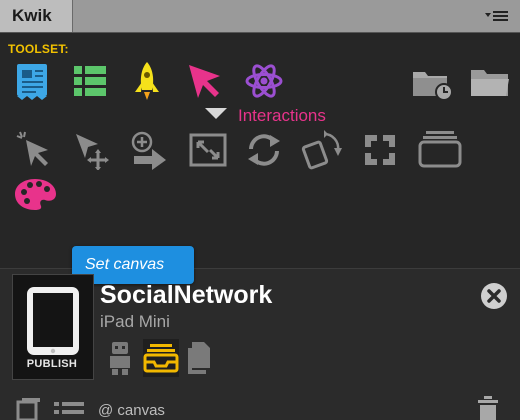 This screenshot has width=520, height=420. I want to click on resize-icon, so click(208, 150).